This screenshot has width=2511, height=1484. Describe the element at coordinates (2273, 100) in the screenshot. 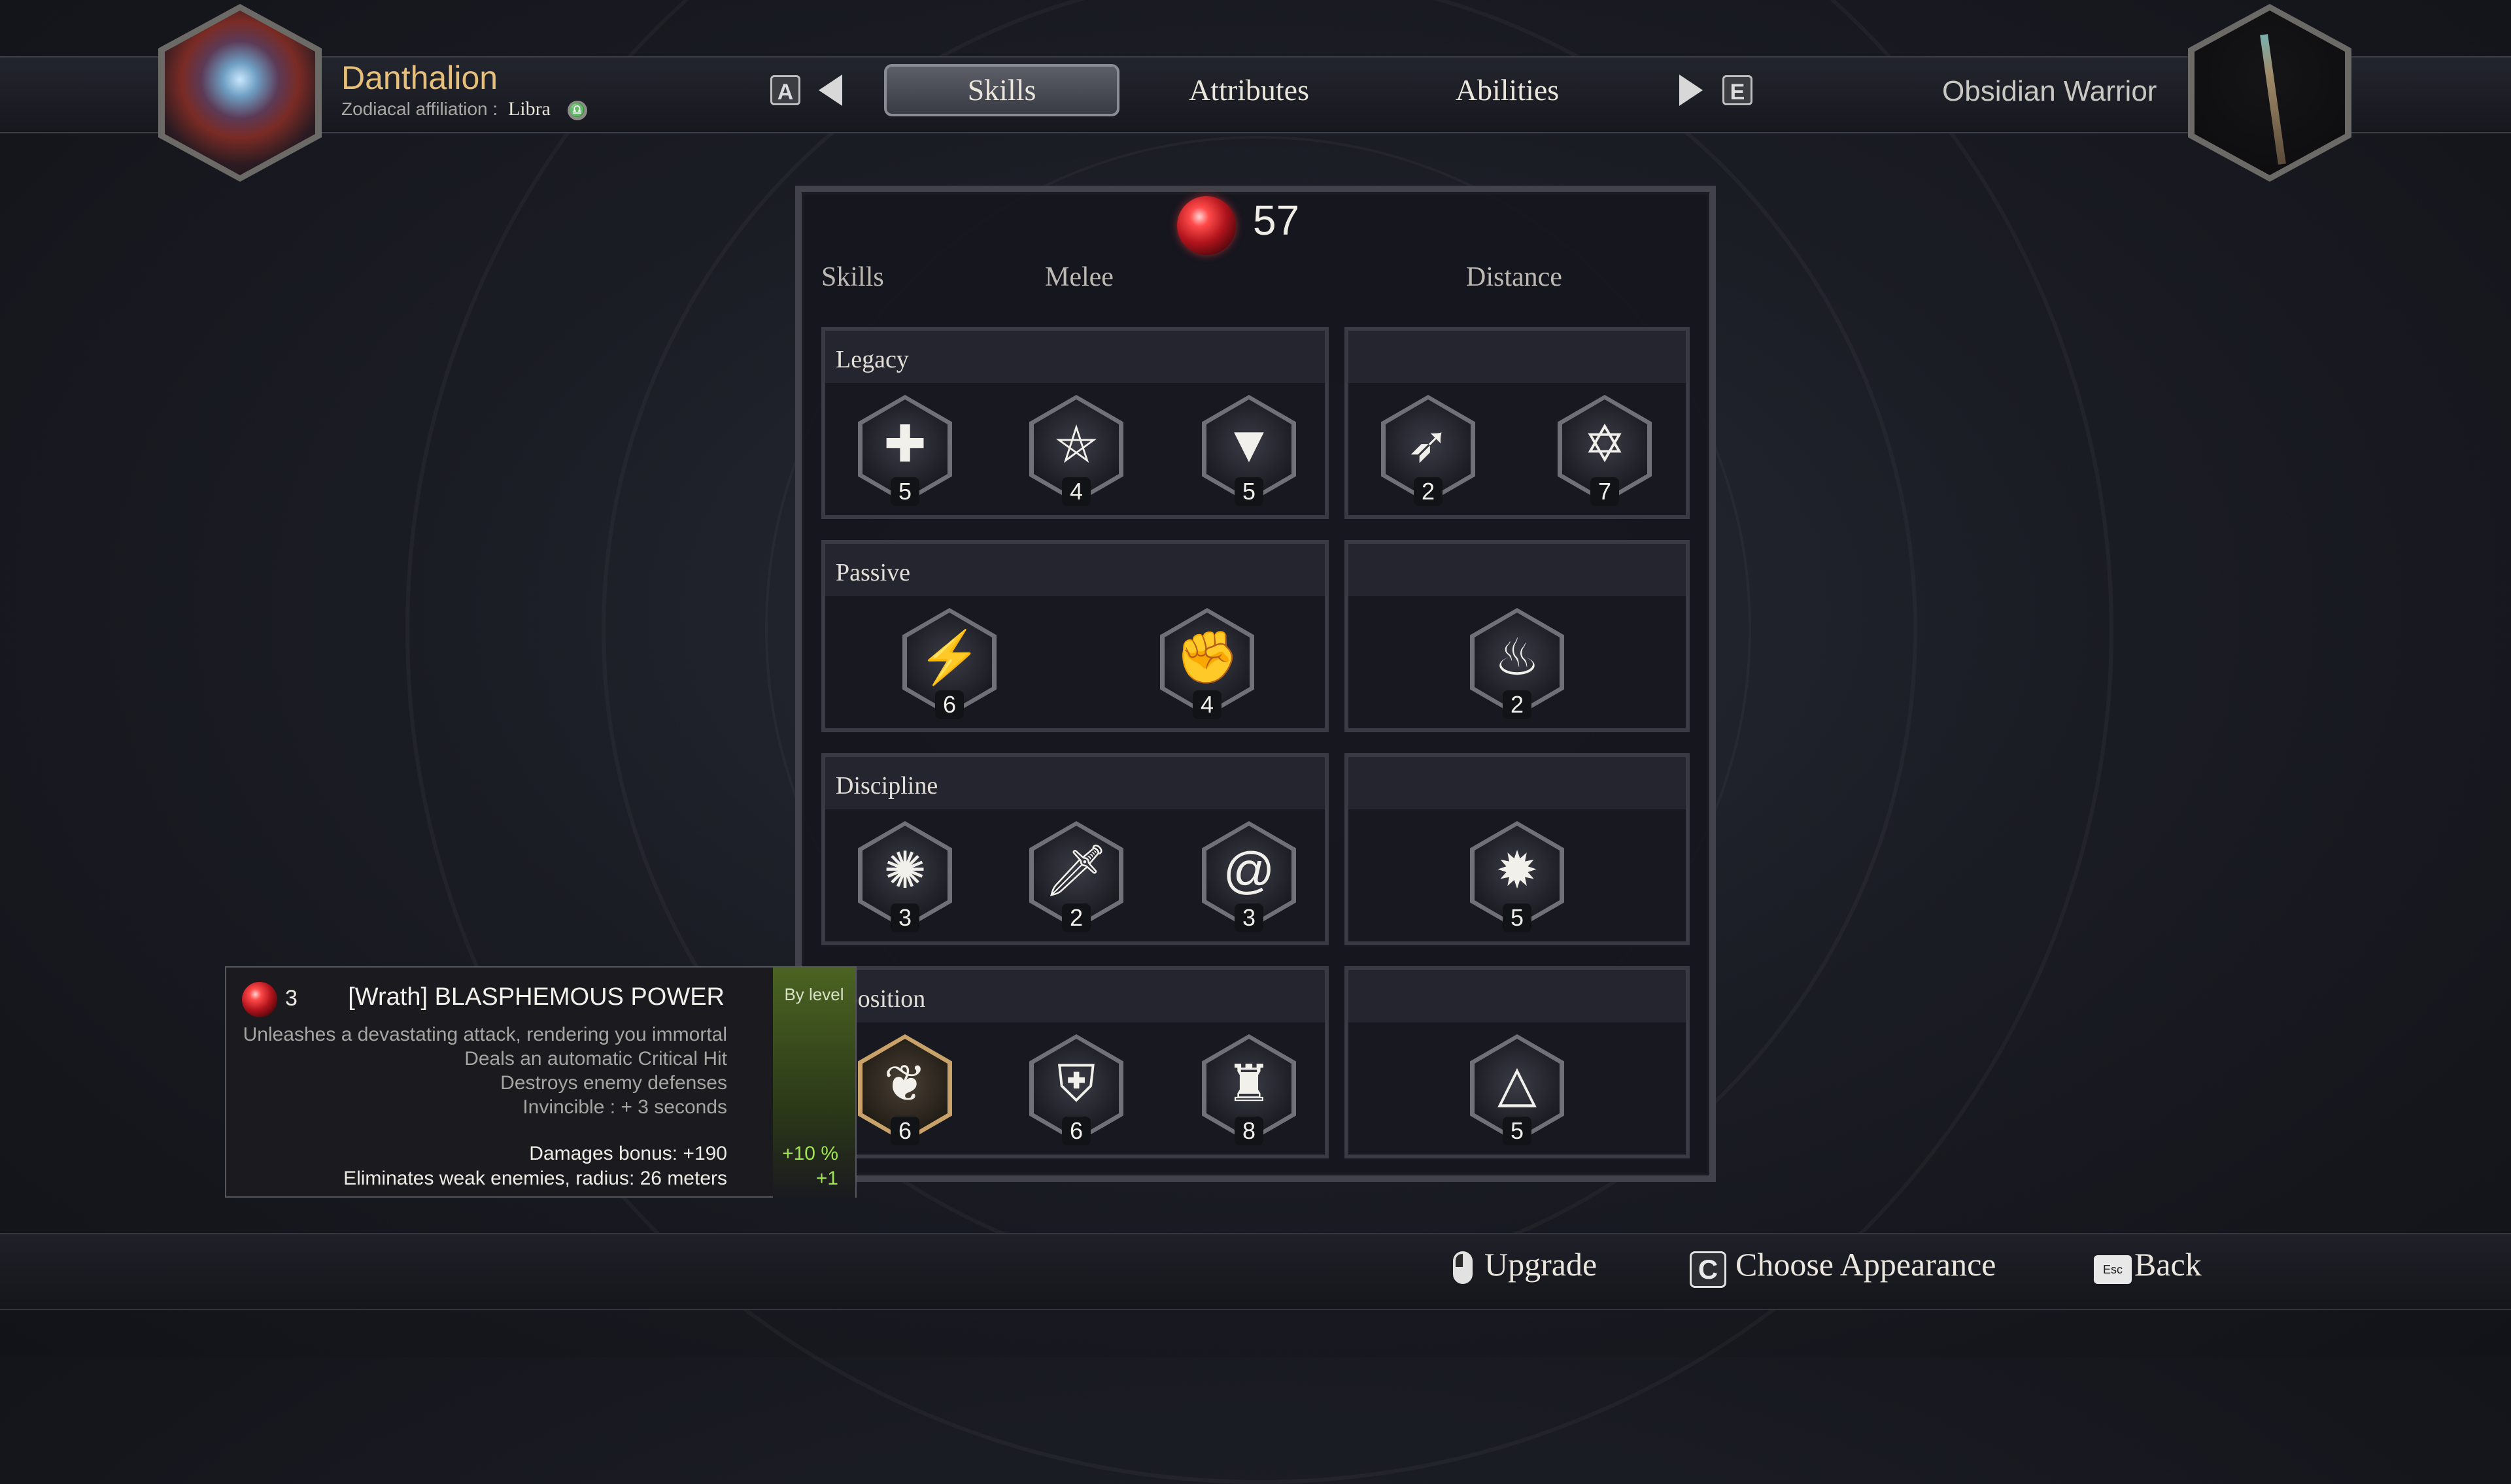

I see `staff-icon` at that location.